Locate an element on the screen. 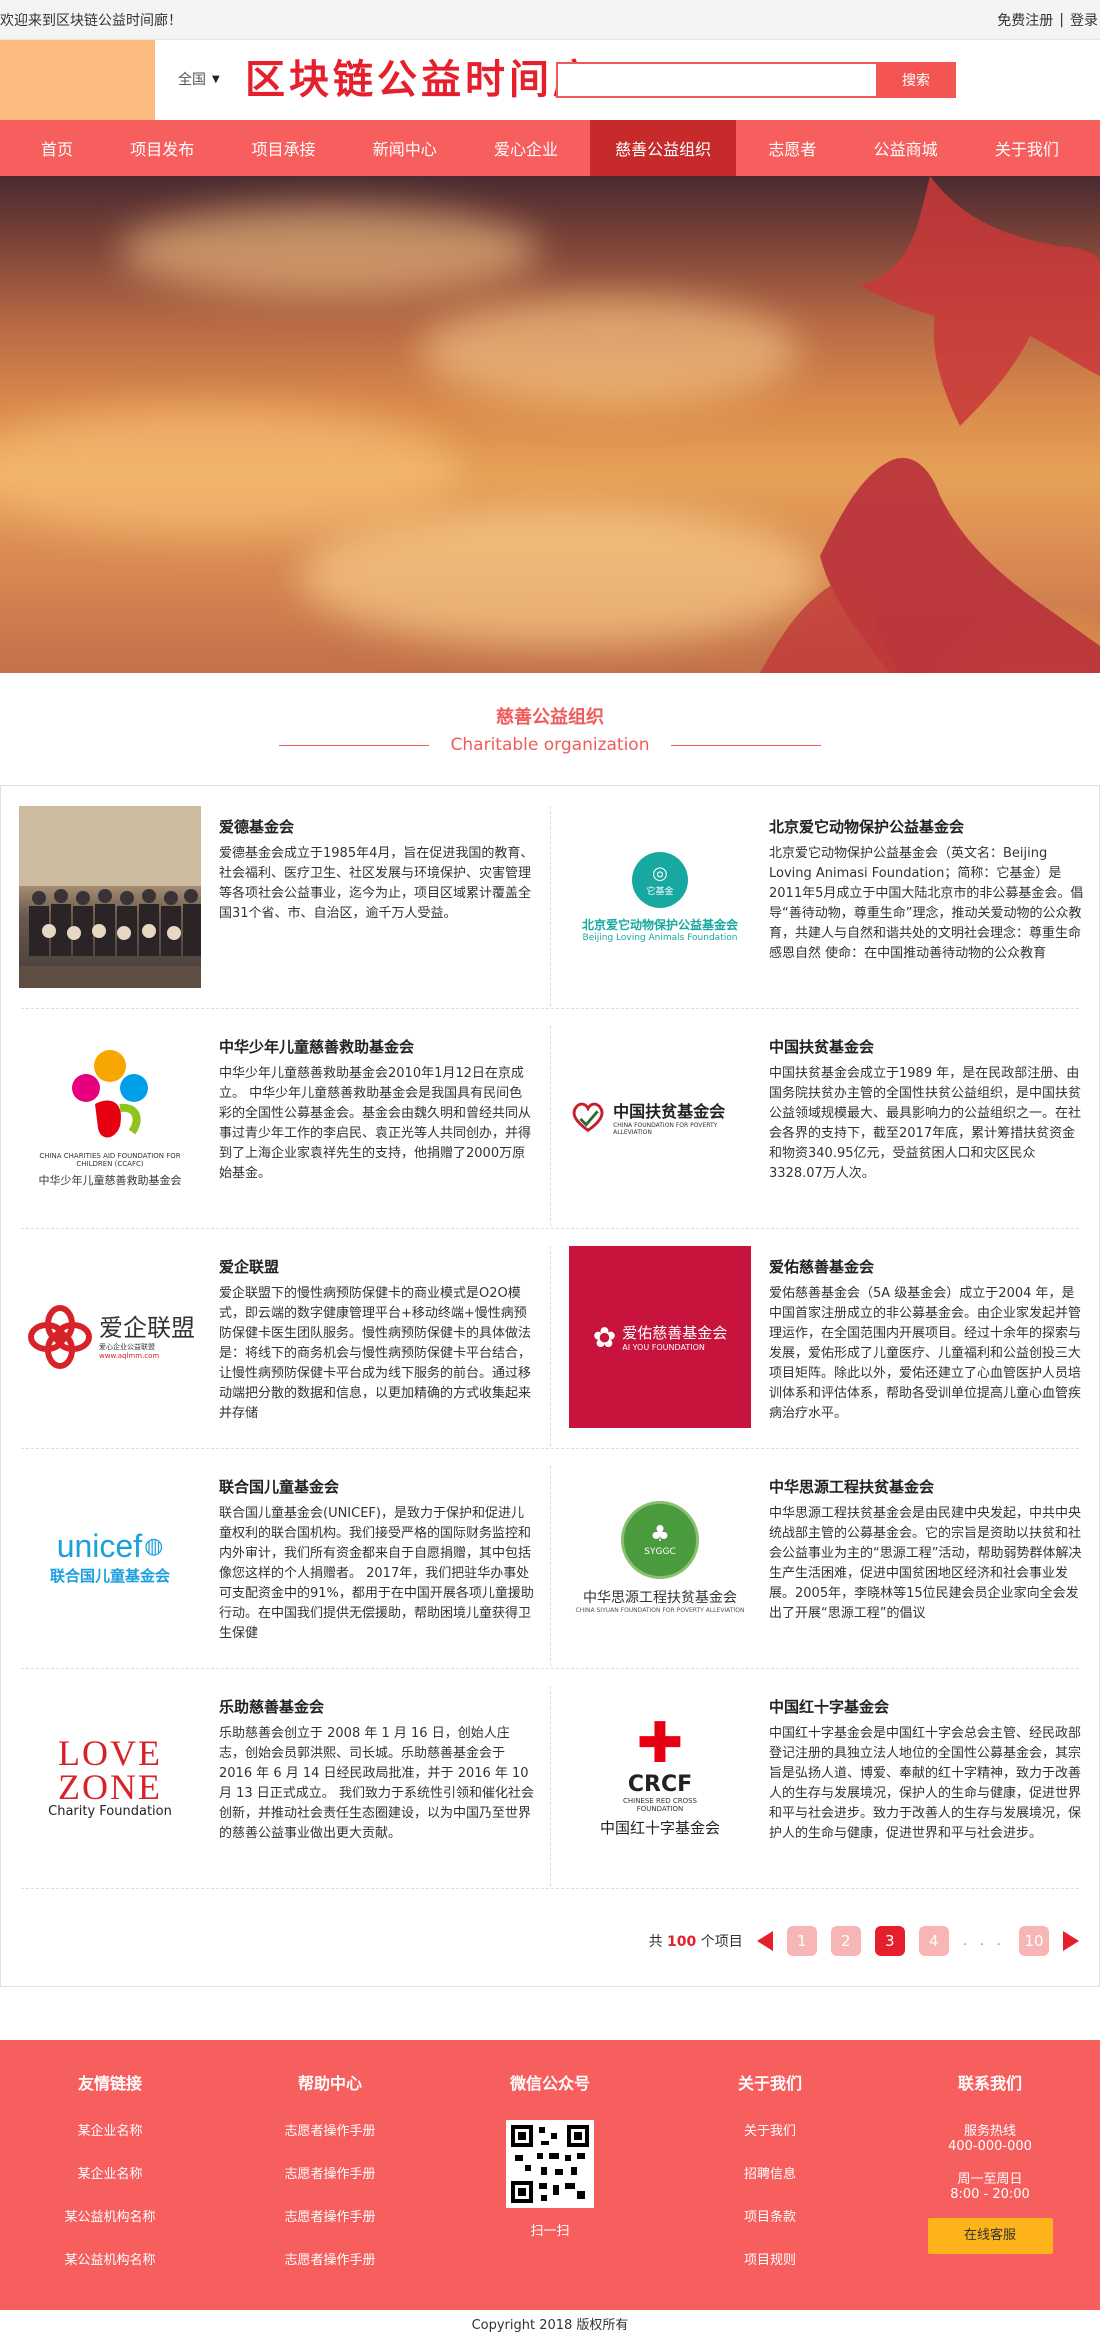  scan-label: 扫一扫 is located at coordinates (550, 2231).